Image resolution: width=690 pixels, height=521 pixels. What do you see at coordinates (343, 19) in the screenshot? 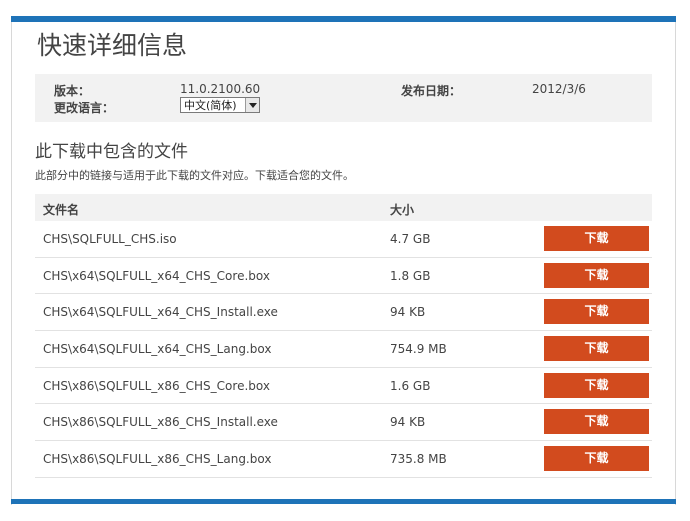
I see `top-accent-bar` at bounding box center [343, 19].